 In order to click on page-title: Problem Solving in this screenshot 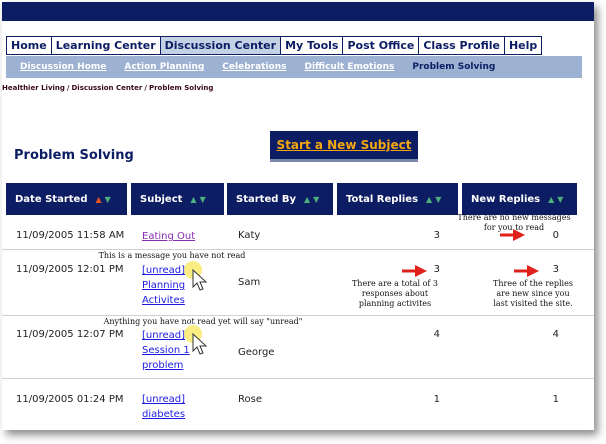, I will do `click(74, 155)`.